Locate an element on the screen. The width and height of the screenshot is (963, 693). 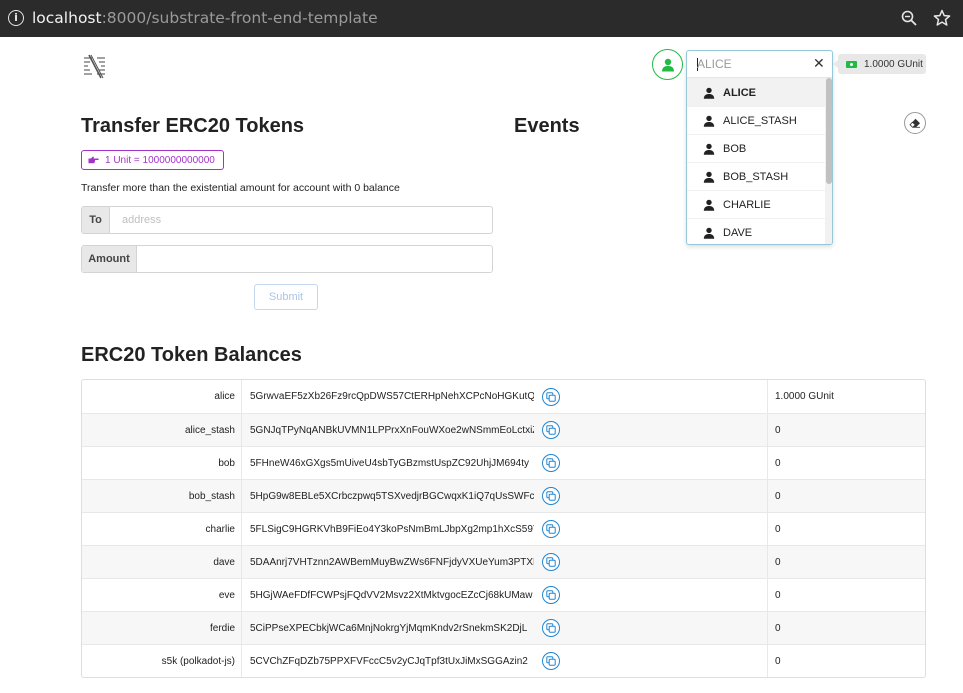
url-host: localhost is located at coordinates (67, 18).